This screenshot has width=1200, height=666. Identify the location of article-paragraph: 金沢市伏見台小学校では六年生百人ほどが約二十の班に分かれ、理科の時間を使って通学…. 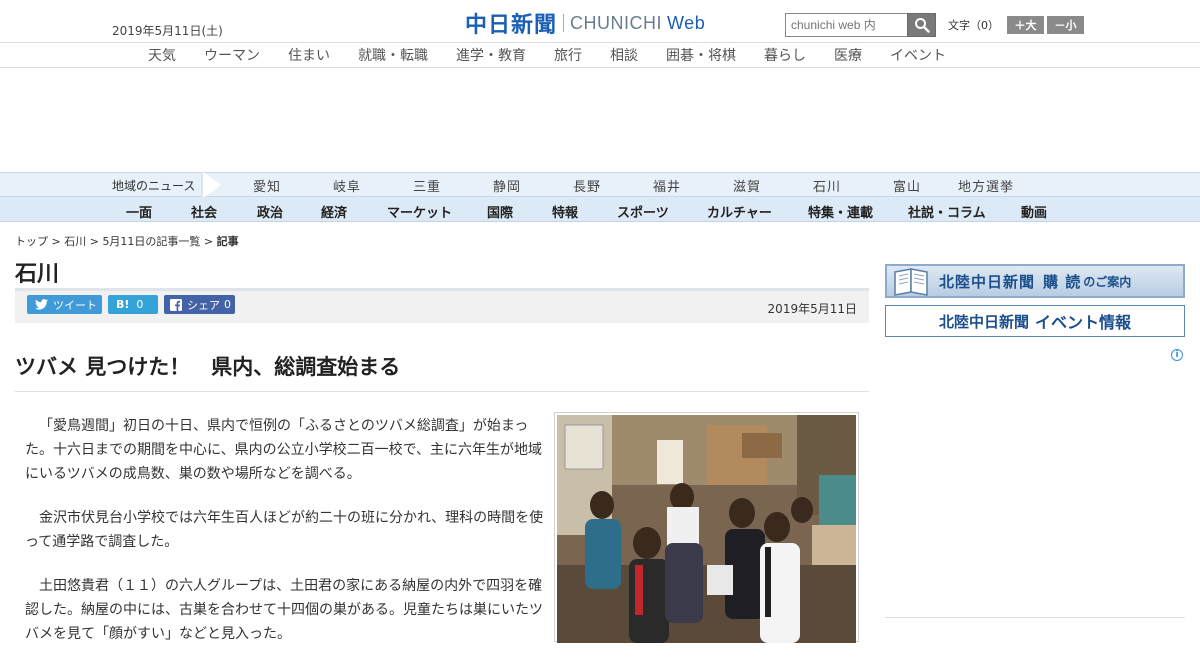
(284, 530).